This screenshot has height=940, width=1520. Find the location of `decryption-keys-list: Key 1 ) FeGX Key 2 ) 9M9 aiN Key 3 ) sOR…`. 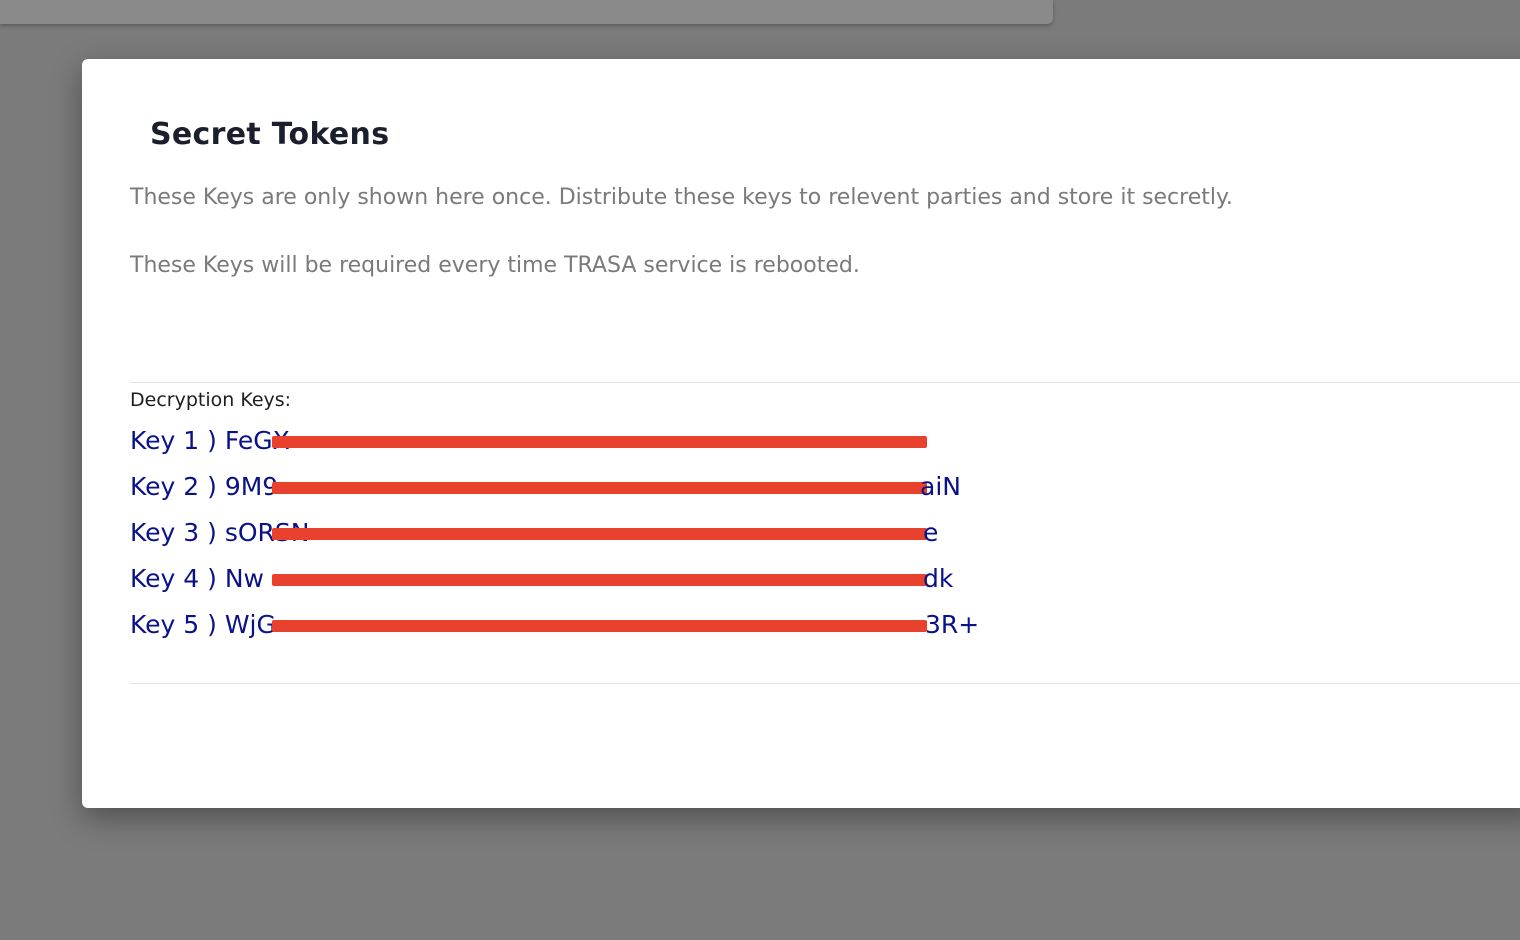

decryption-keys-list: Key 1 ) FeGX Key 2 ) 9M9 aiN Key 3 ) sOR… is located at coordinates (554, 536).